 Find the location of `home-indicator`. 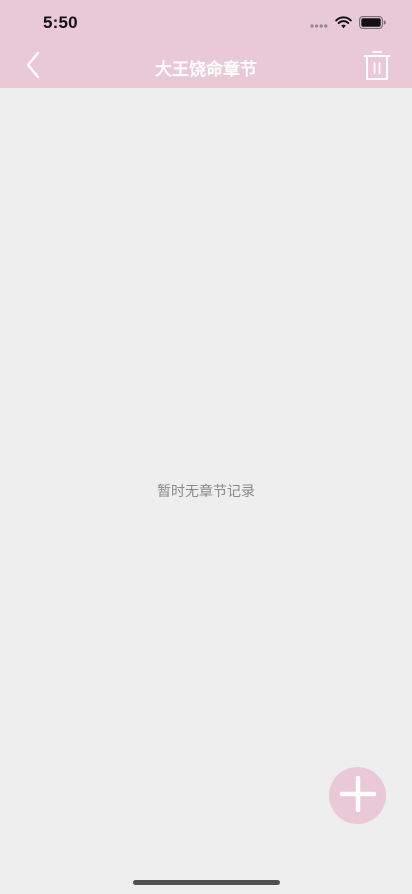

home-indicator is located at coordinates (206, 882).